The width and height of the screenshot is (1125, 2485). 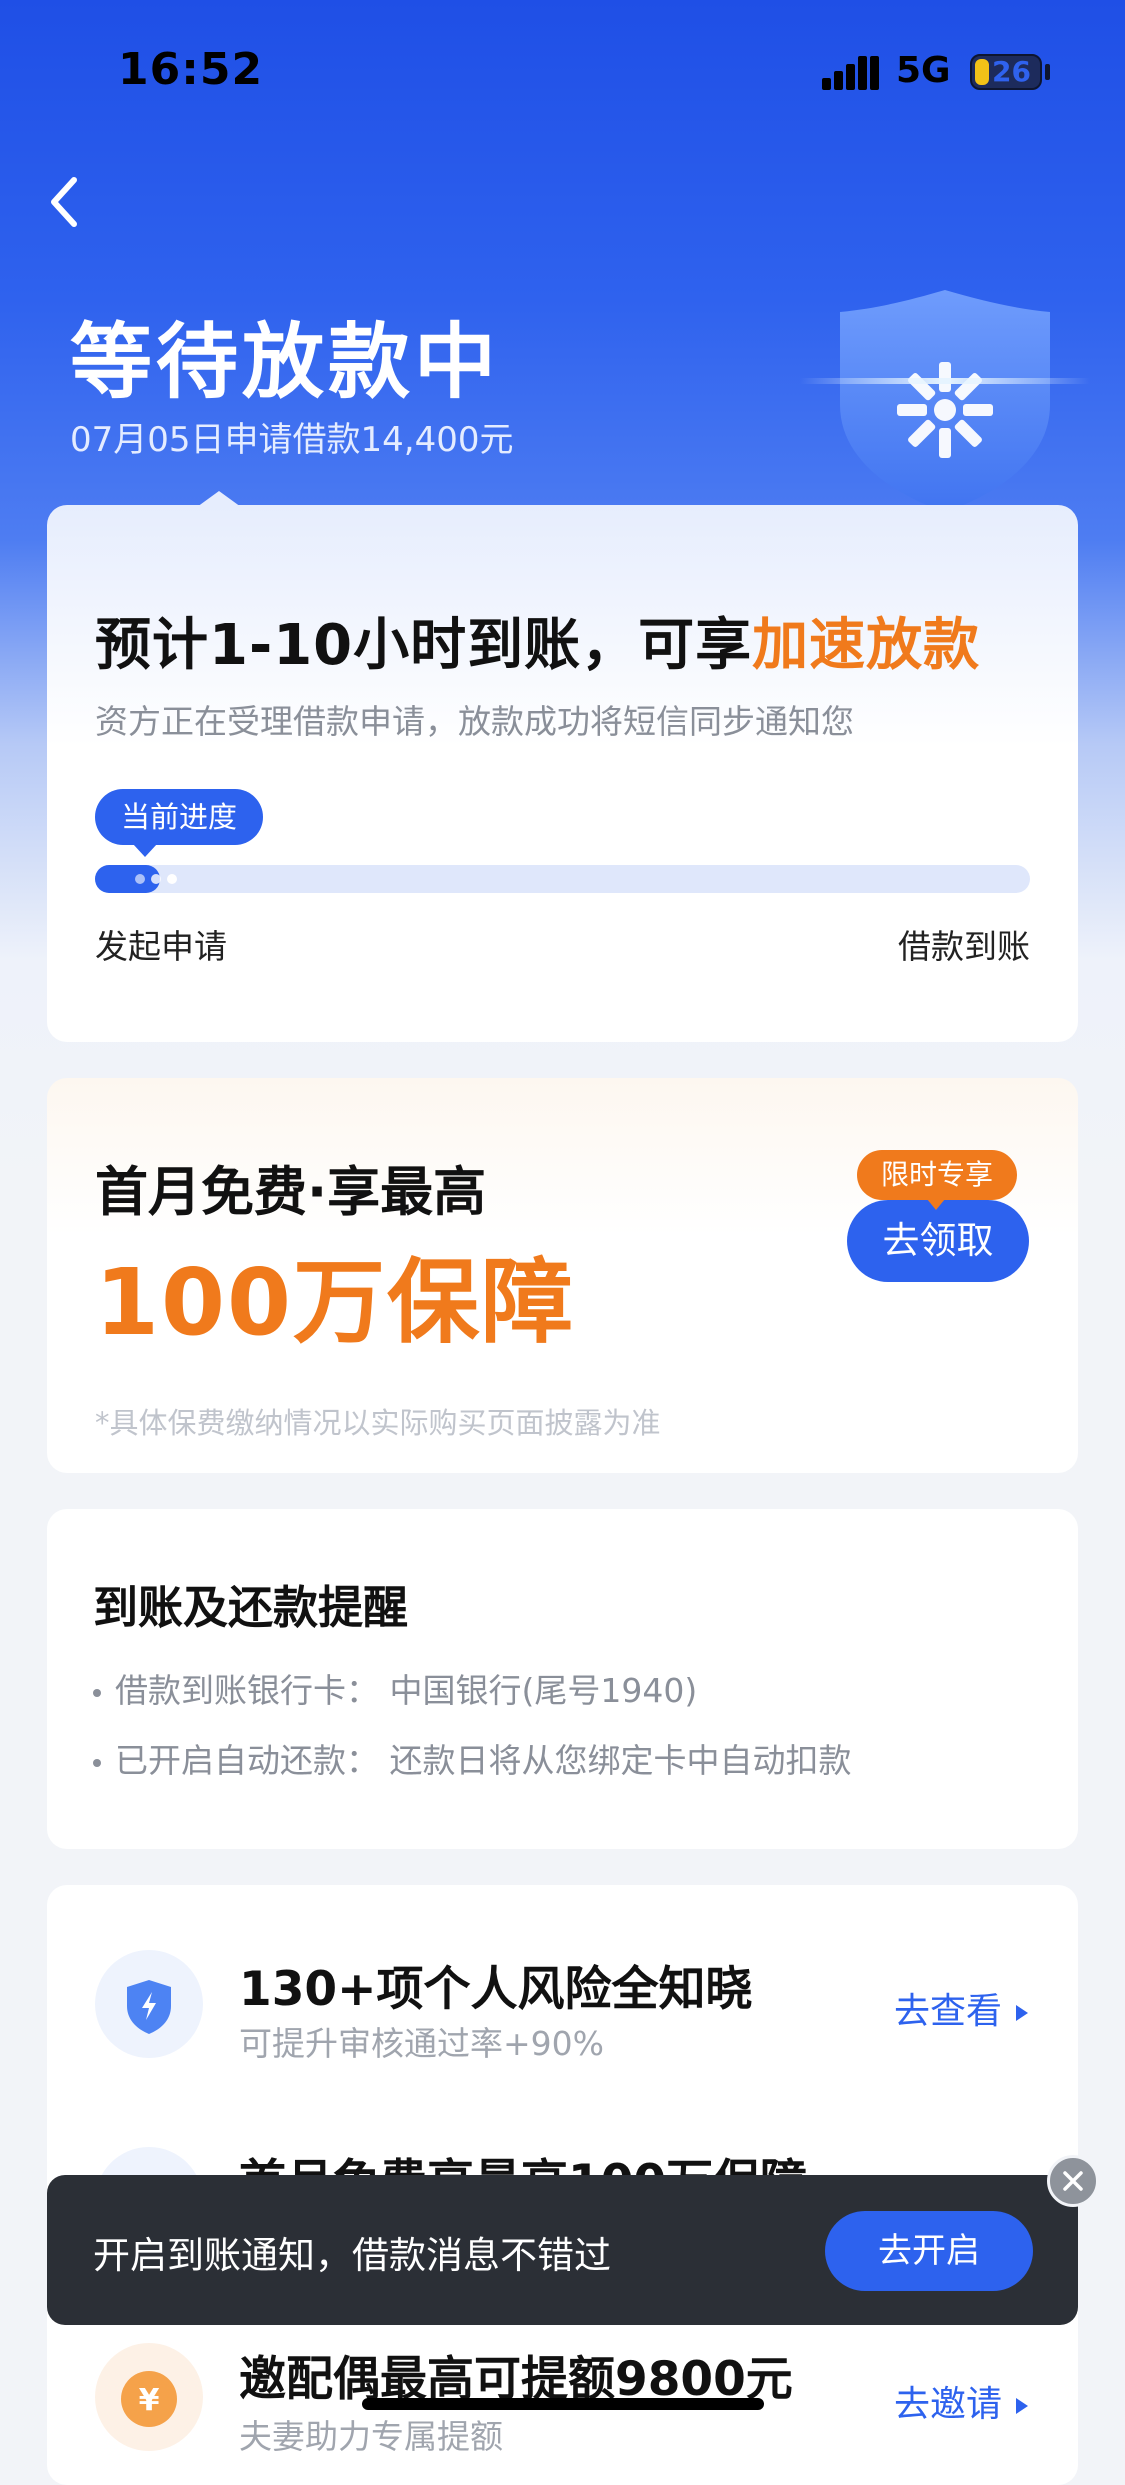 What do you see at coordinates (292, 440) in the screenshot?
I see `application-summary: 07月05日申请借款14,400元` at bounding box center [292, 440].